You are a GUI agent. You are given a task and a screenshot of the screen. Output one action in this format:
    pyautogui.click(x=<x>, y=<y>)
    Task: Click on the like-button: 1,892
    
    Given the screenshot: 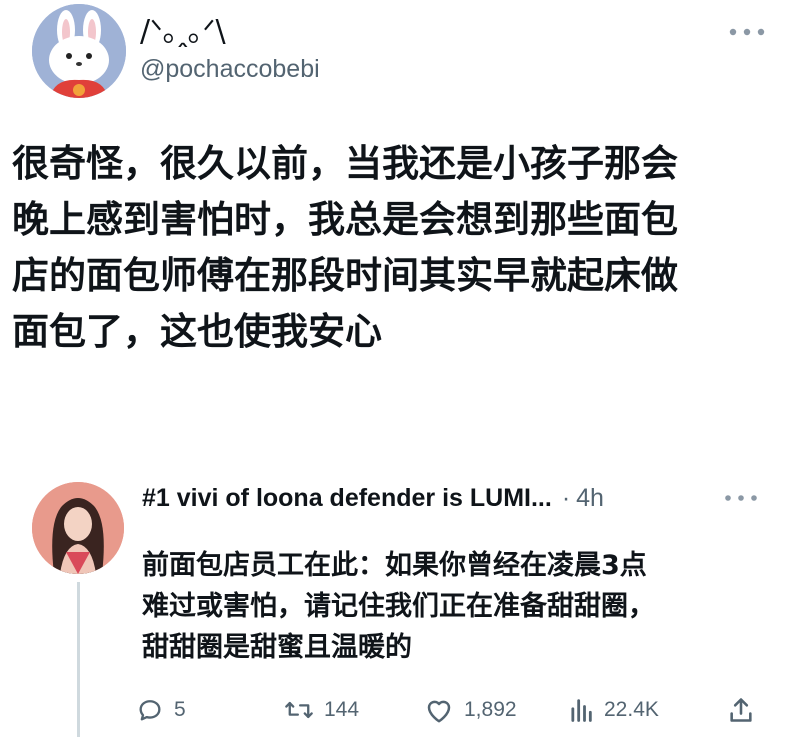 What is the action you would take?
    pyautogui.click(x=470, y=710)
    